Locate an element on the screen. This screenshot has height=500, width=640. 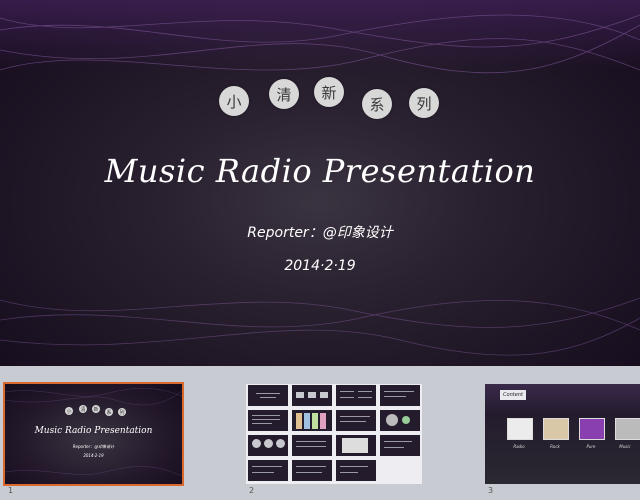
slide-thumbnail-3: Content Radio Rock Pure Music is located at coordinates (562, 434).